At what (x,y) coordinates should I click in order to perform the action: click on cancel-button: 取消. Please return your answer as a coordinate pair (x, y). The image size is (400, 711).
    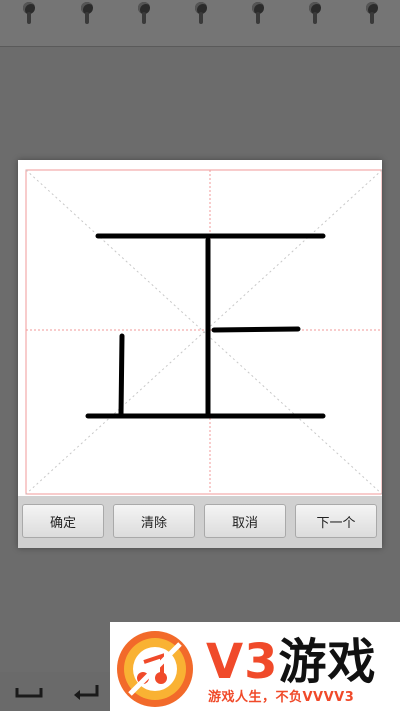
    Looking at the image, I should click on (245, 521).